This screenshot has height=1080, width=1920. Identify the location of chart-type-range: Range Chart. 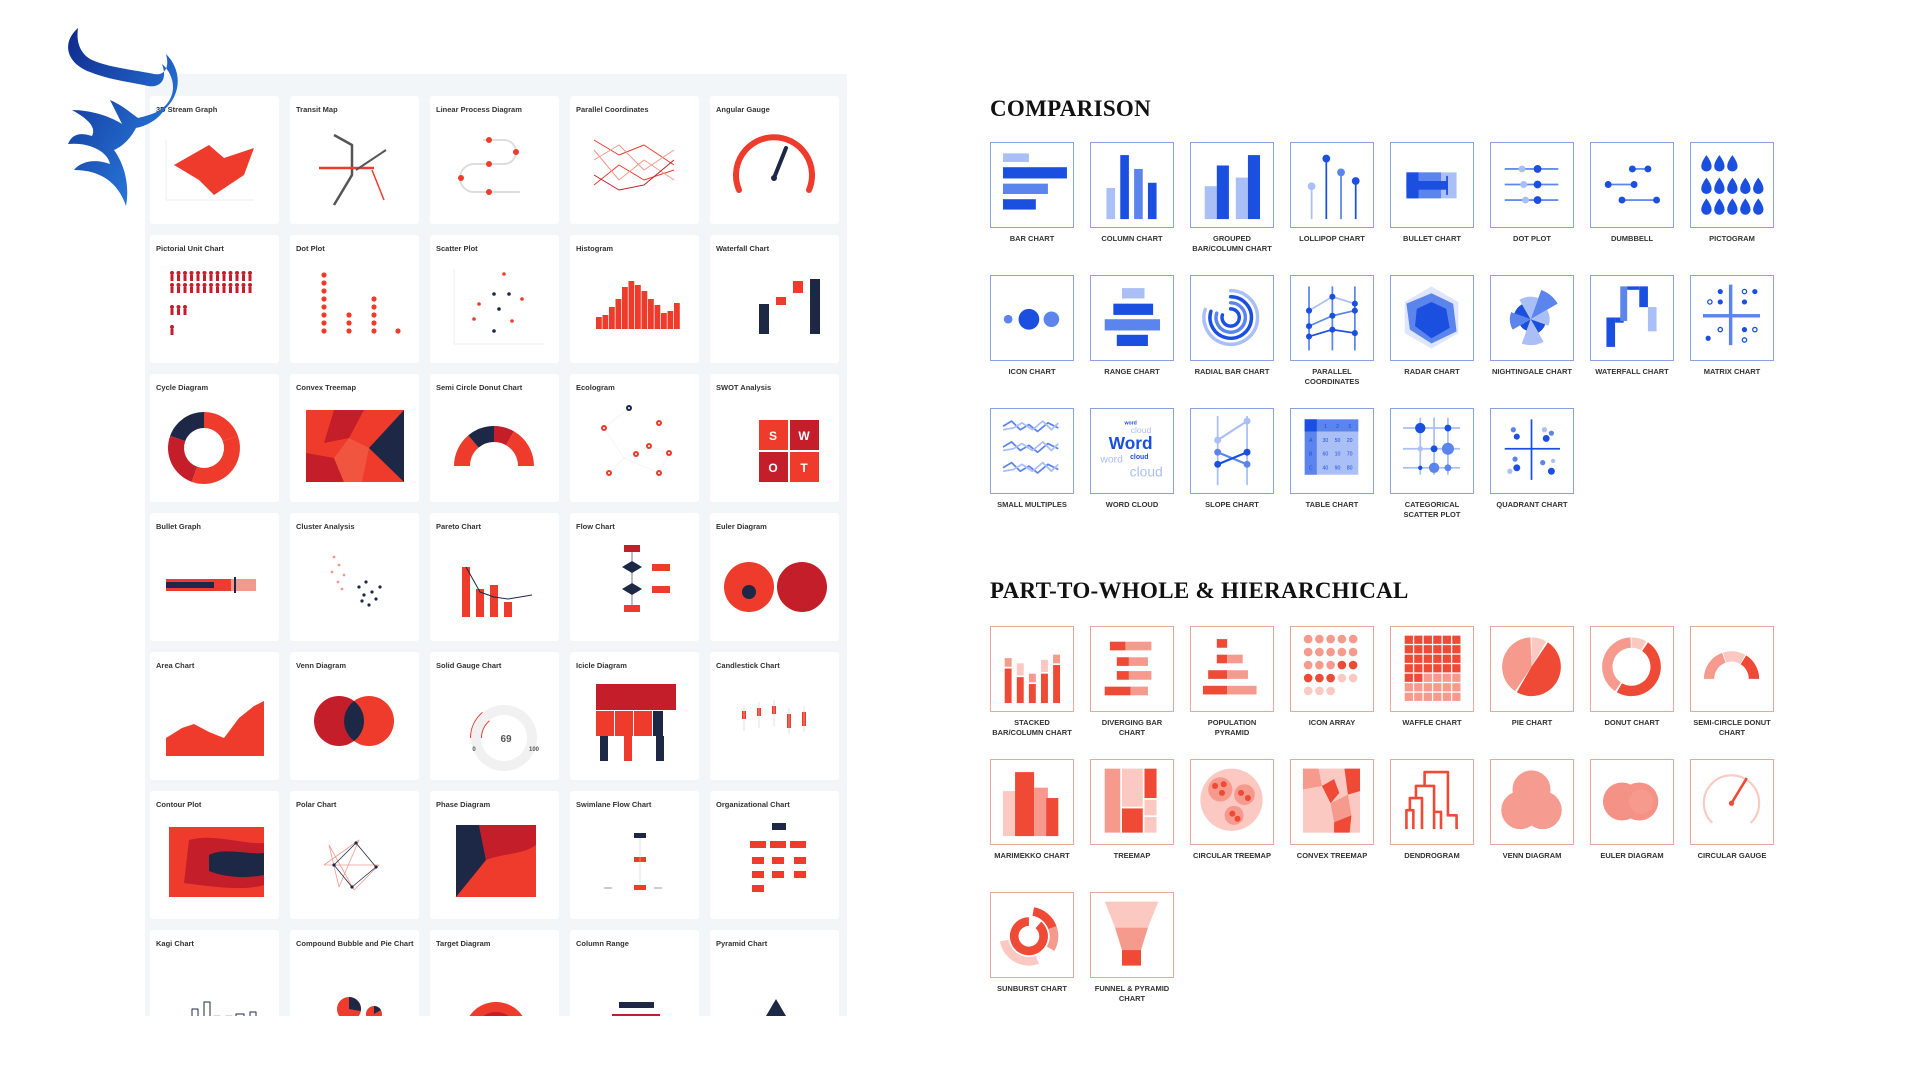
(1140, 326).